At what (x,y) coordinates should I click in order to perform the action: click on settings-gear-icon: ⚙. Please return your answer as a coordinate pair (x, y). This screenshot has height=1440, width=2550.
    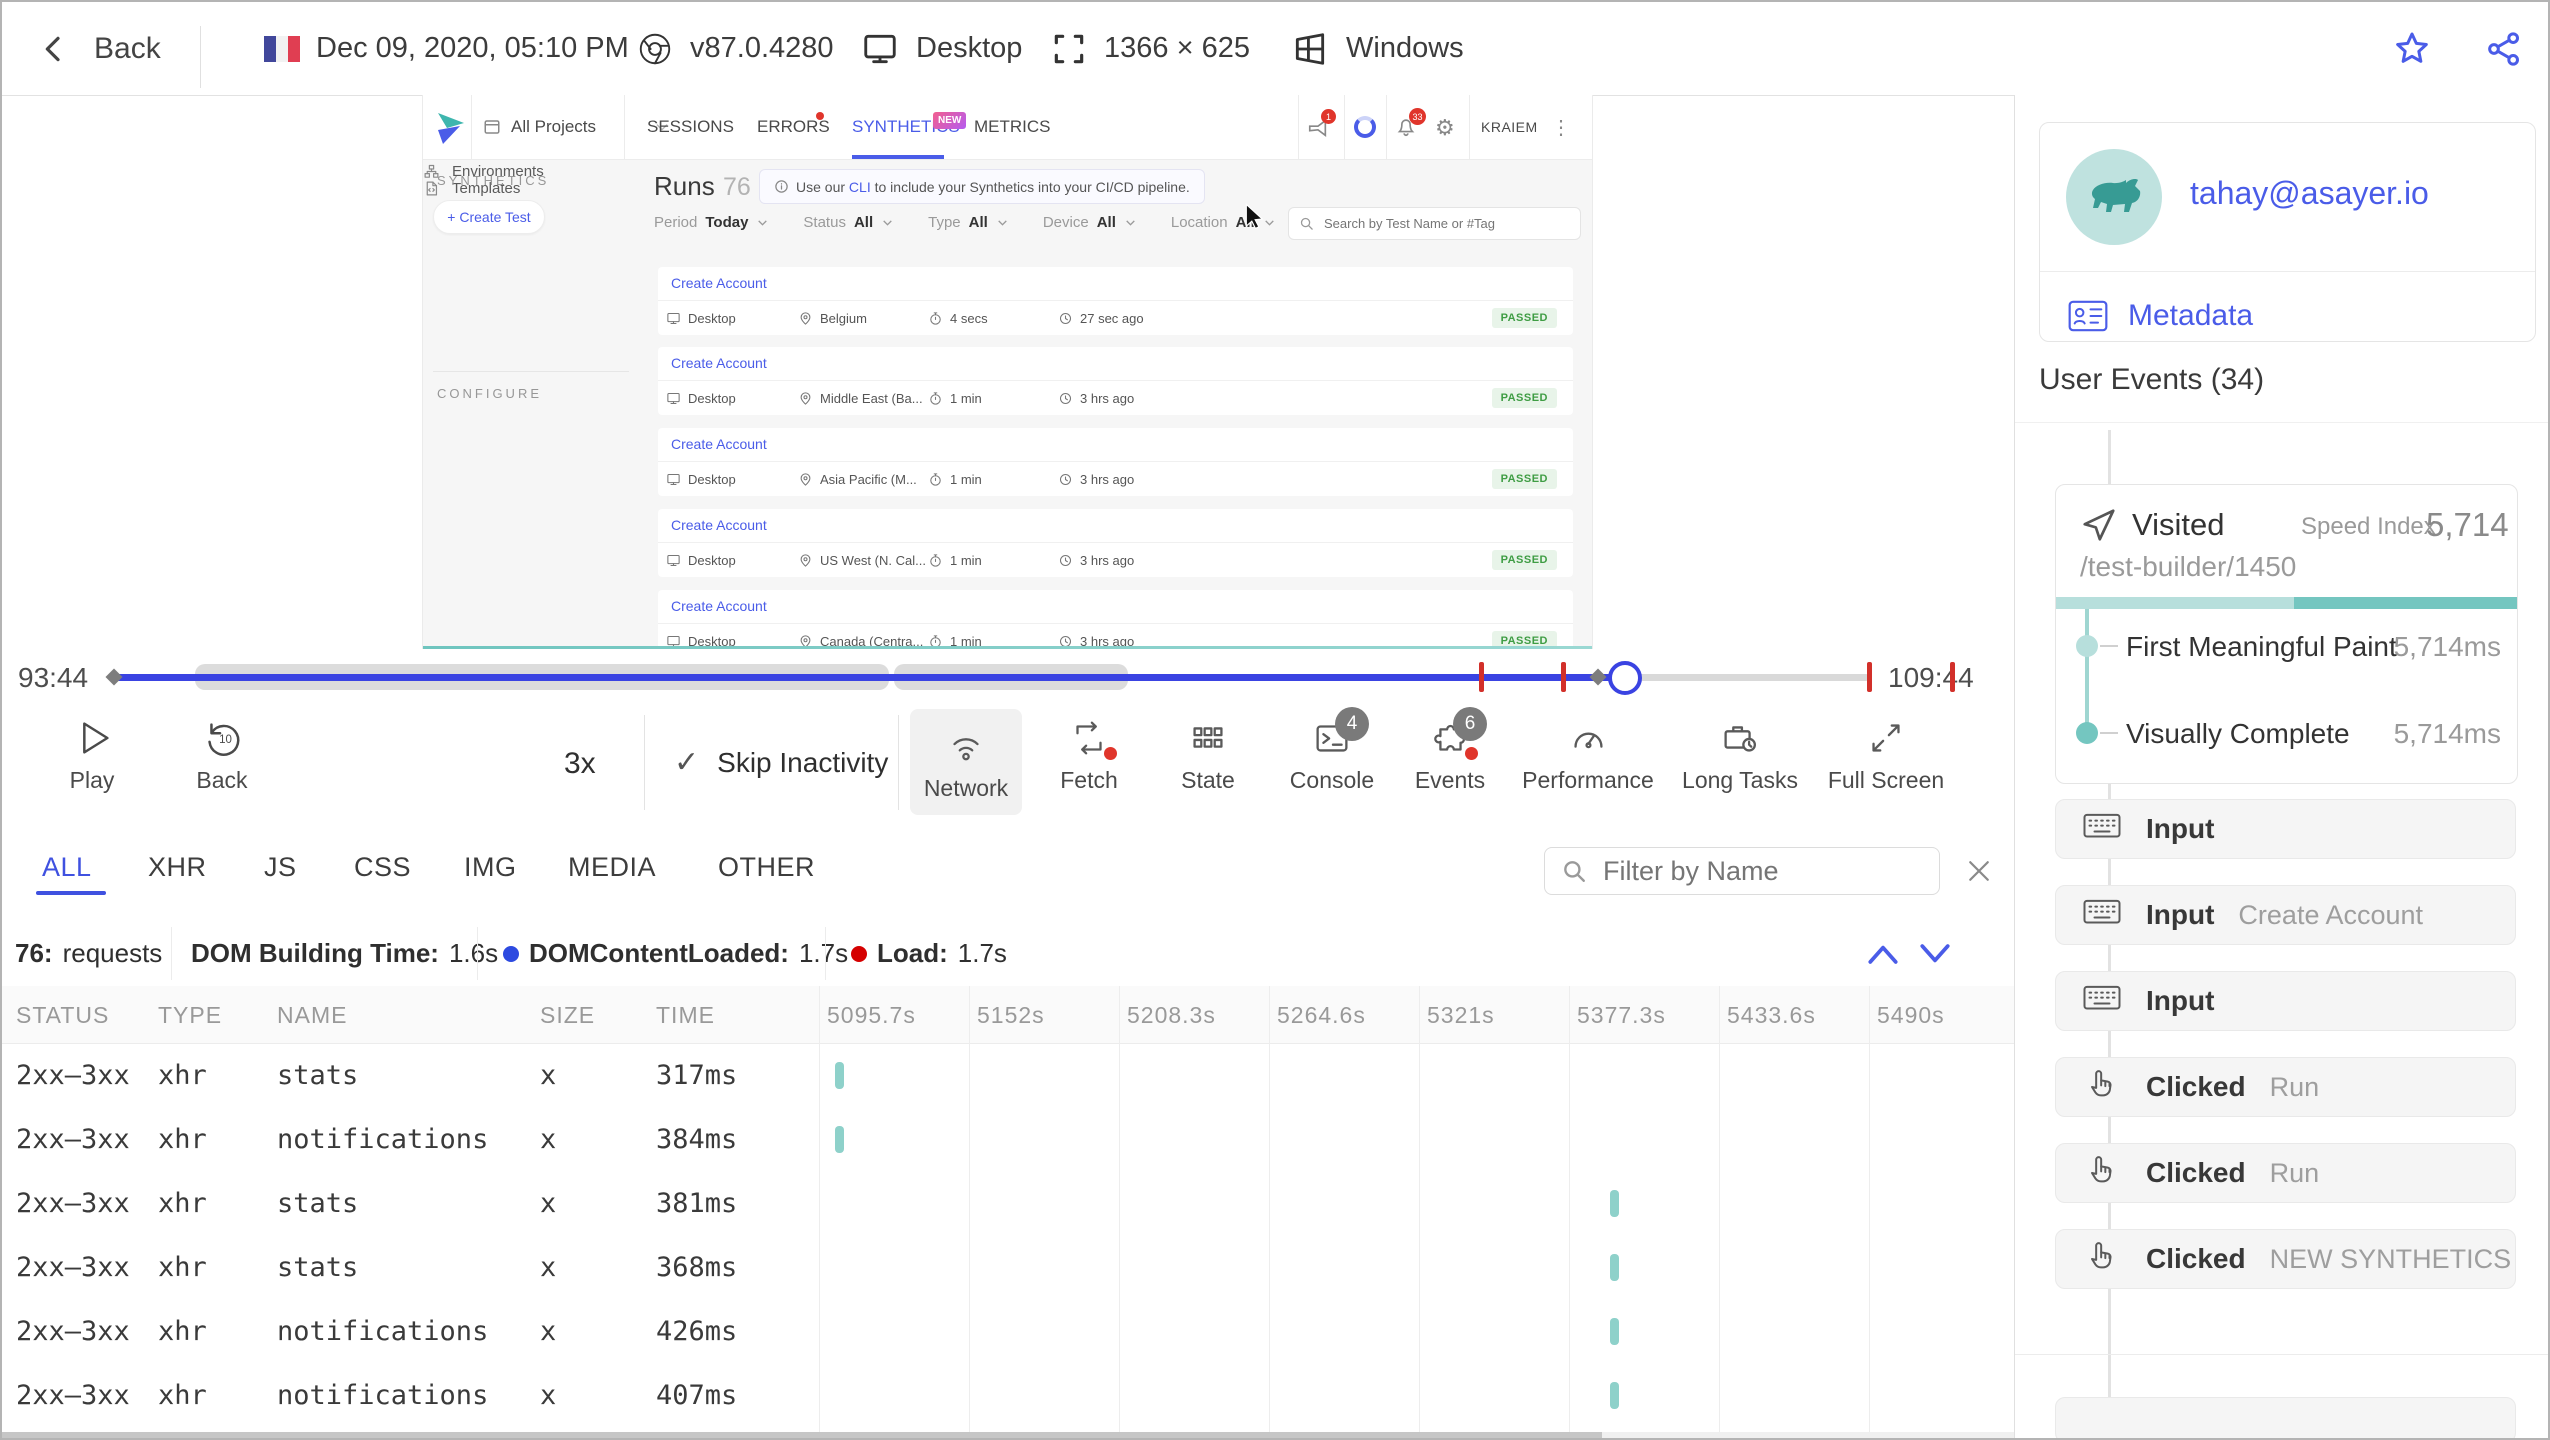
    Looking at the image, I should click on (1445, 128).